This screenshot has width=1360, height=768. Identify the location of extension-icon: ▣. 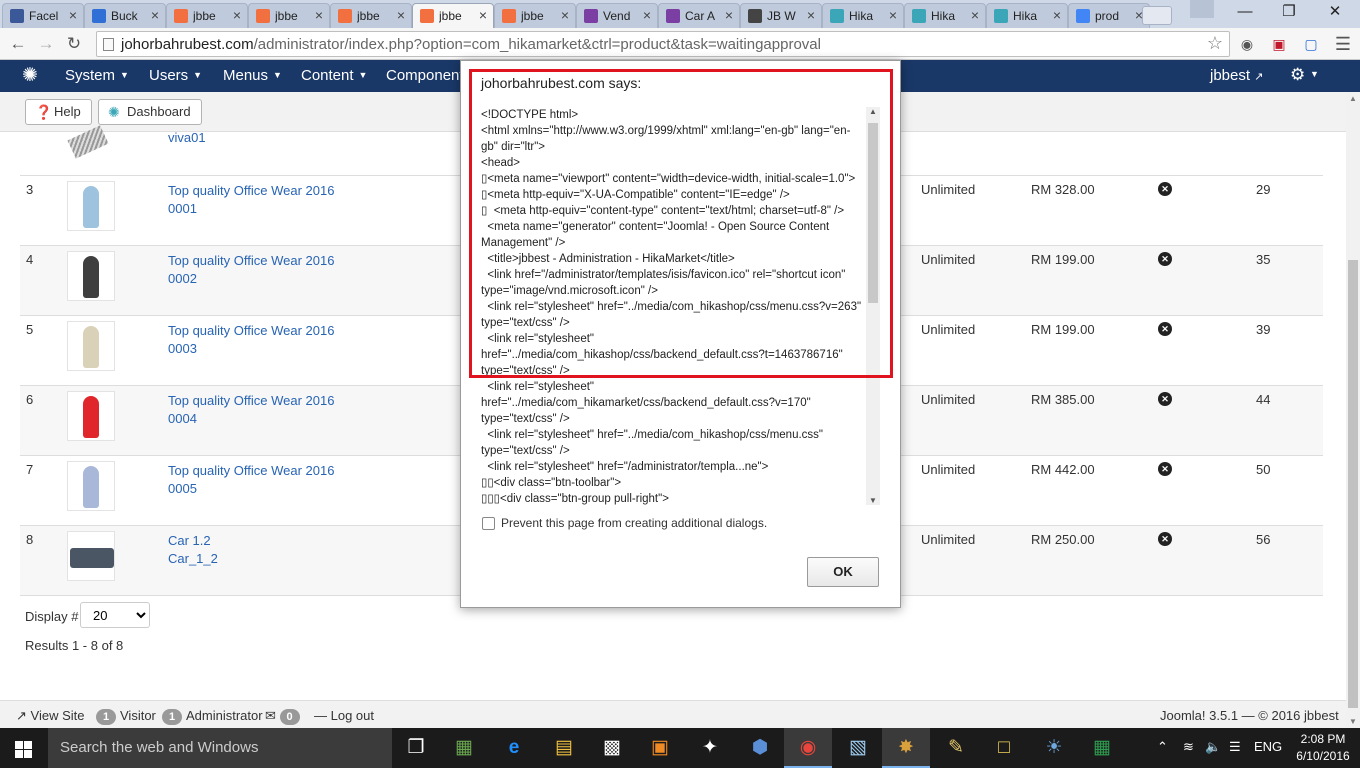
(1279, 44).